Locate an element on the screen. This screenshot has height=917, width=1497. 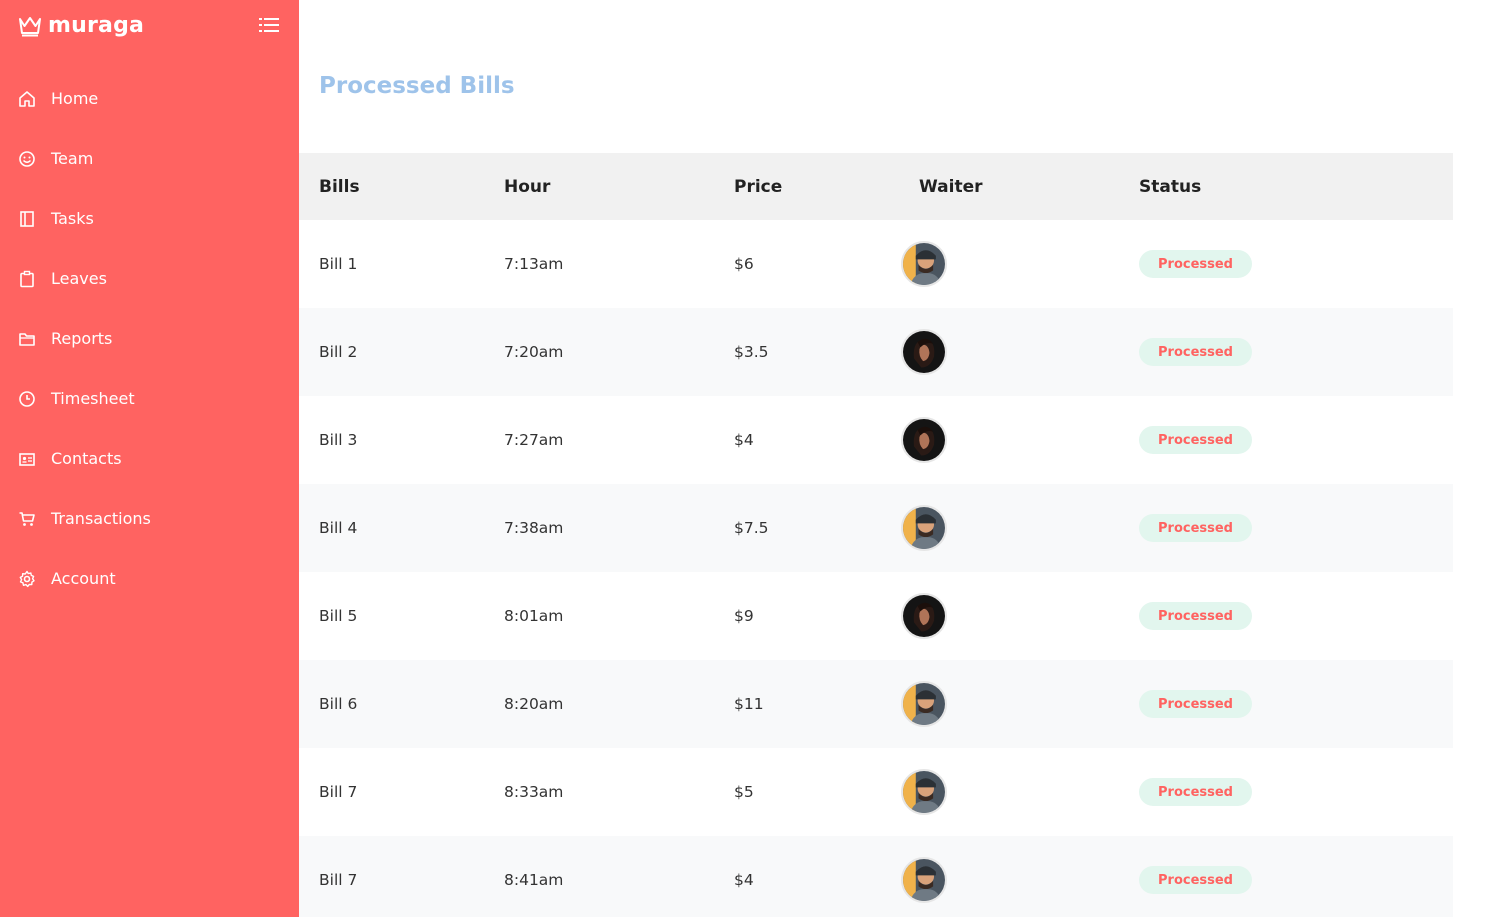
contact-card-icon is located at coordinates (27, 459).